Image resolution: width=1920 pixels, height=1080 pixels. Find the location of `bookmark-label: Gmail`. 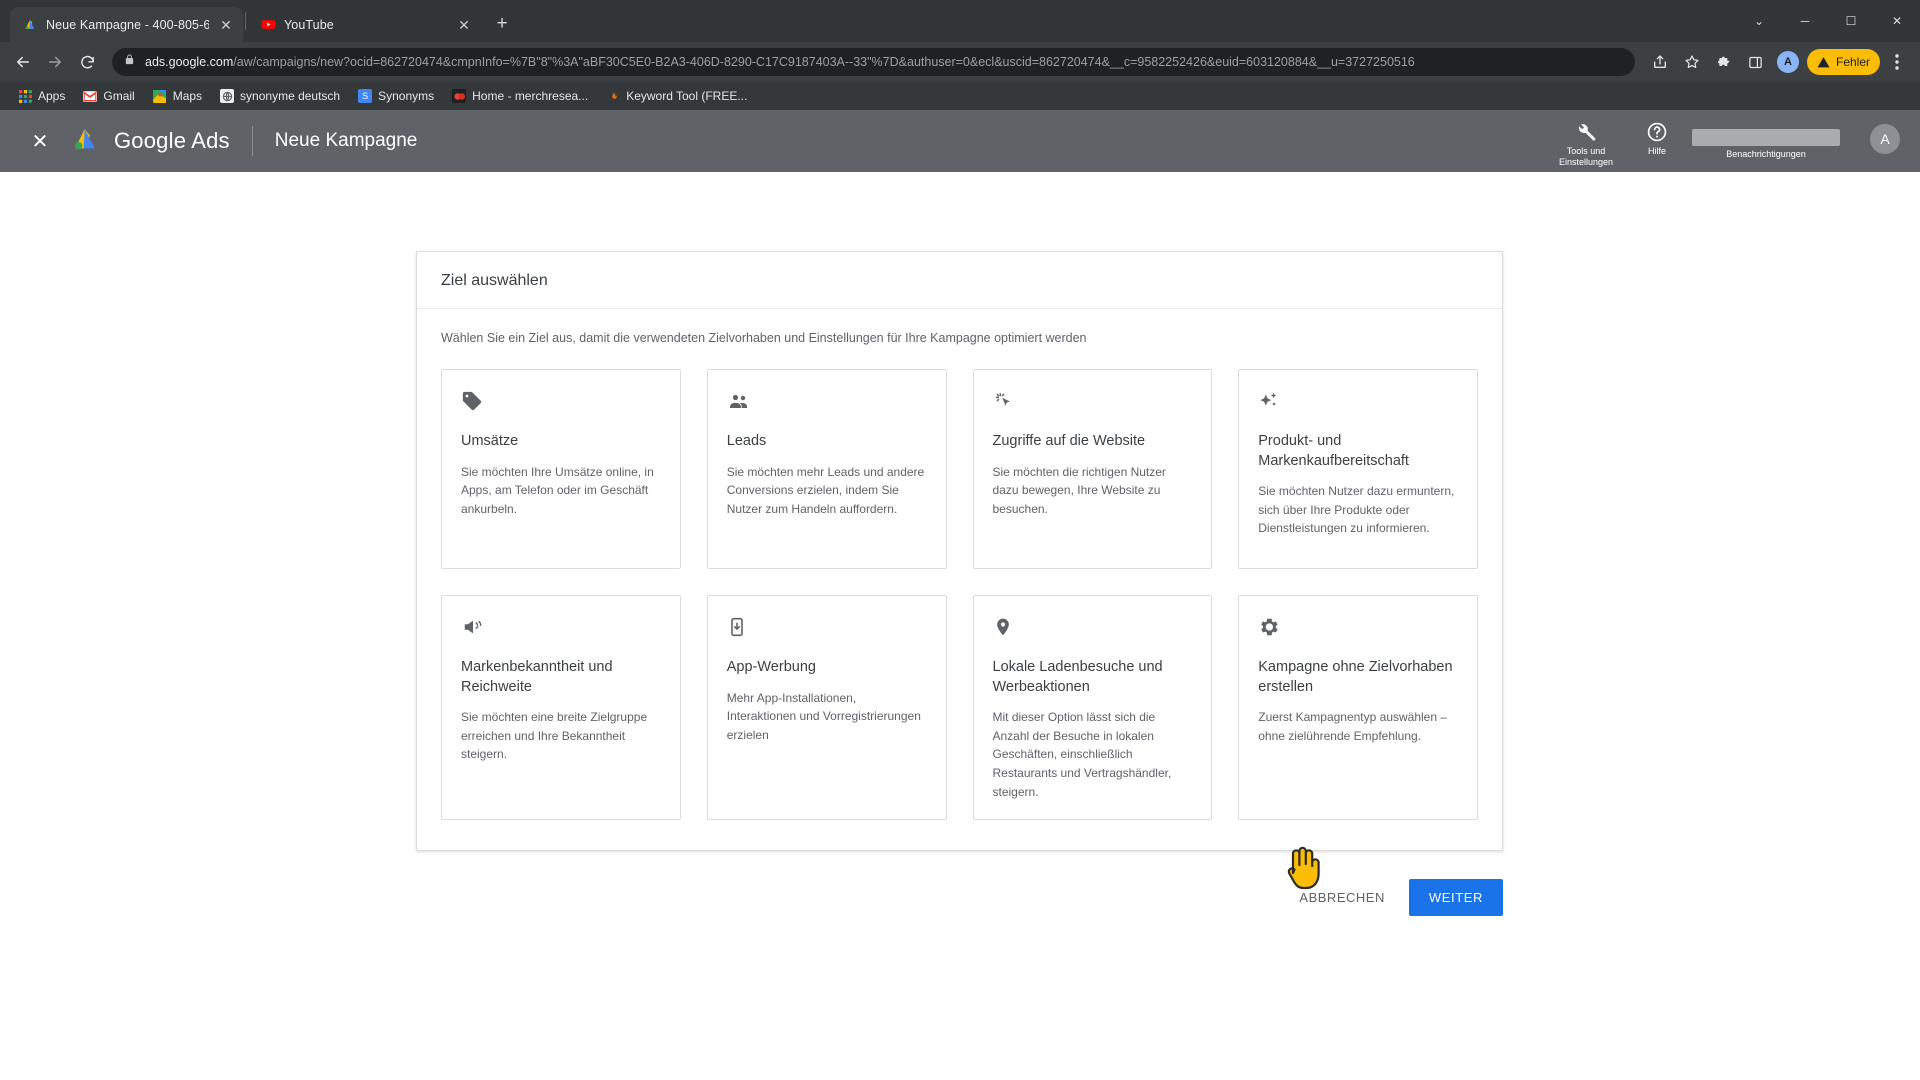

bookmark-label: Gmail is located at coordinates (119, 96).